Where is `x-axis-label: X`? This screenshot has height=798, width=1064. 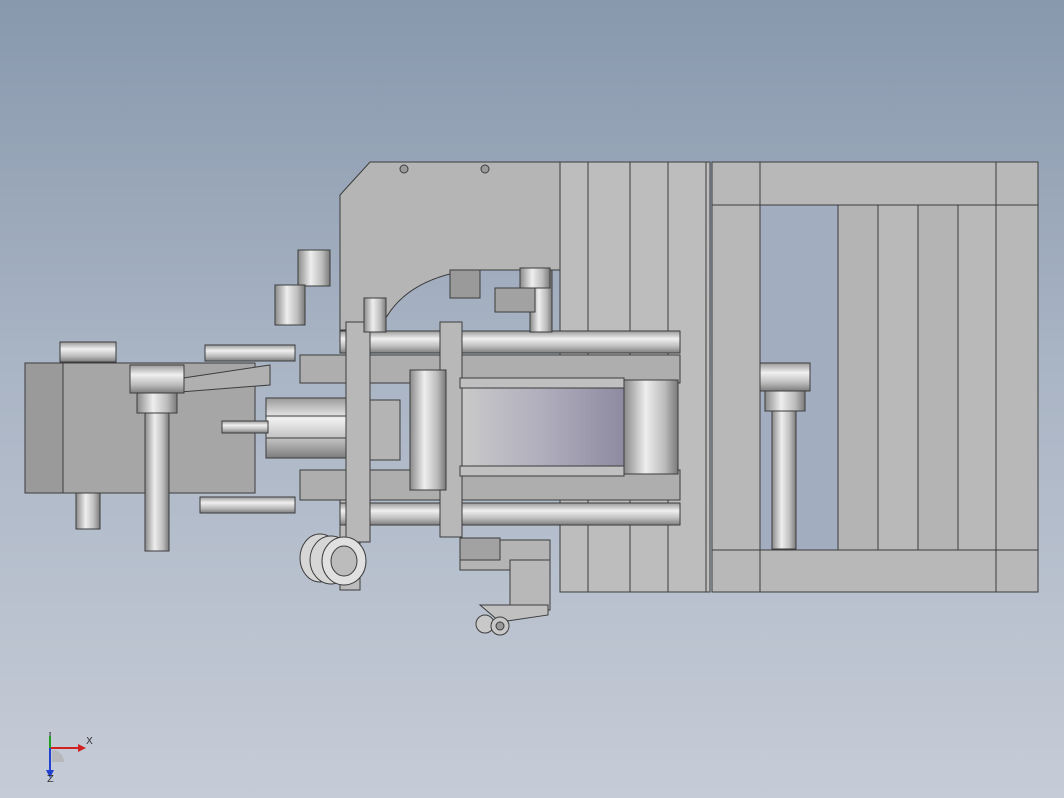 x-axis-label: X is located at coordinates (89, 741).